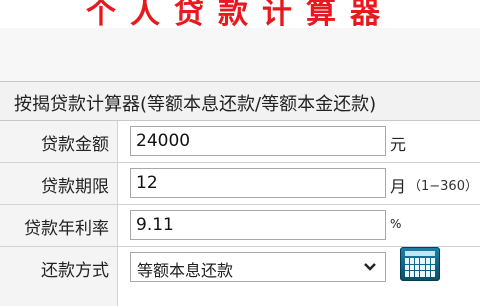 The width and height of the screenshot is (480, 306). What do you see at coordinates (185, 270) in the screenshot?
I see `selected-method: 等额本息还款` at bounding box center [185, 270].